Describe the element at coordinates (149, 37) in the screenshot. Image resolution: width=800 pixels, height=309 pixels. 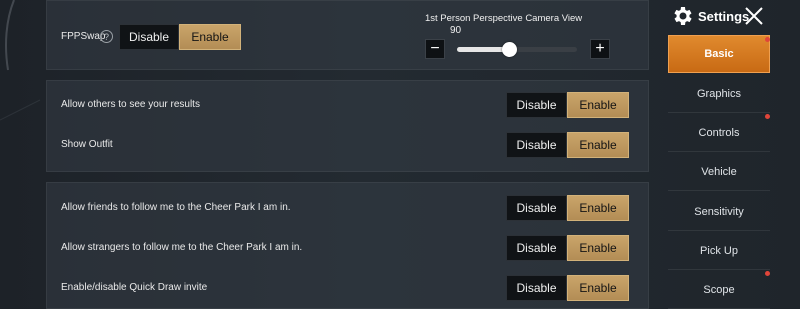
I see `fpp-swap-disable-button: Disable` at that location.